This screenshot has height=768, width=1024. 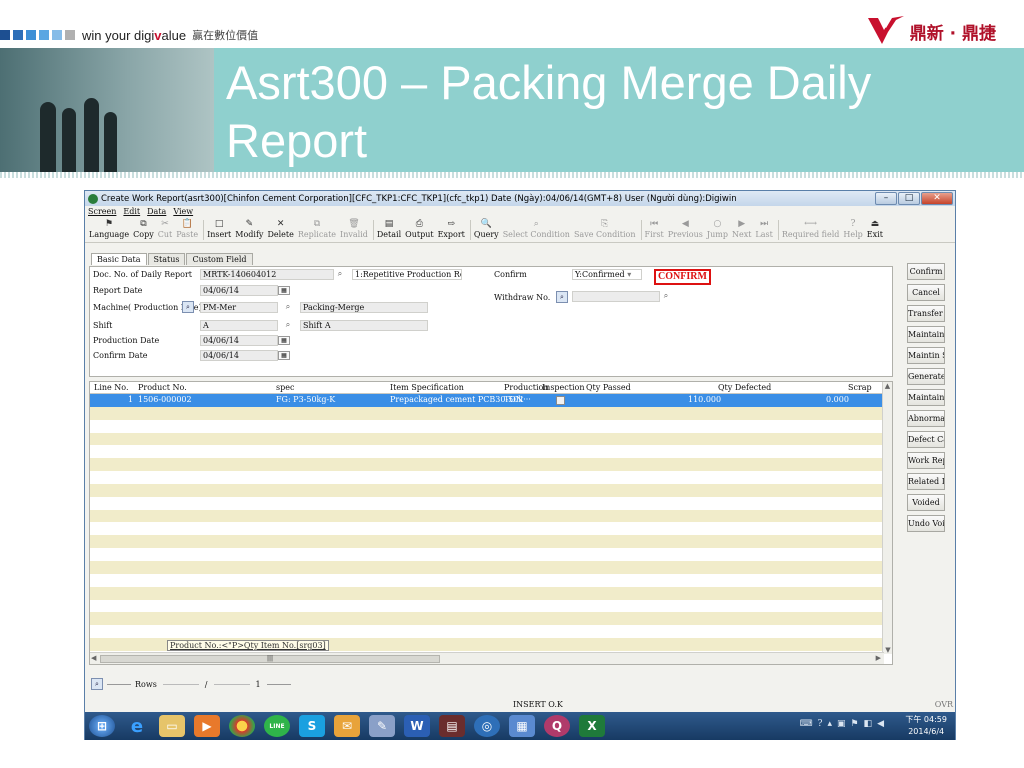 I want to click on scroll-left-icon: ◀, so click(x=93, y=658).